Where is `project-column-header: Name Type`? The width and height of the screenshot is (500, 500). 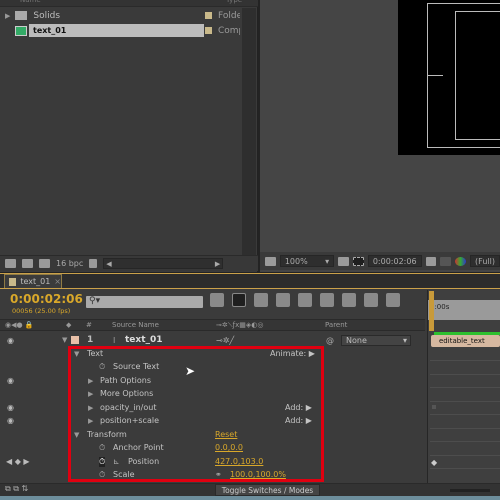 project-column-header: Name Type is located at coordinates (129, 3).